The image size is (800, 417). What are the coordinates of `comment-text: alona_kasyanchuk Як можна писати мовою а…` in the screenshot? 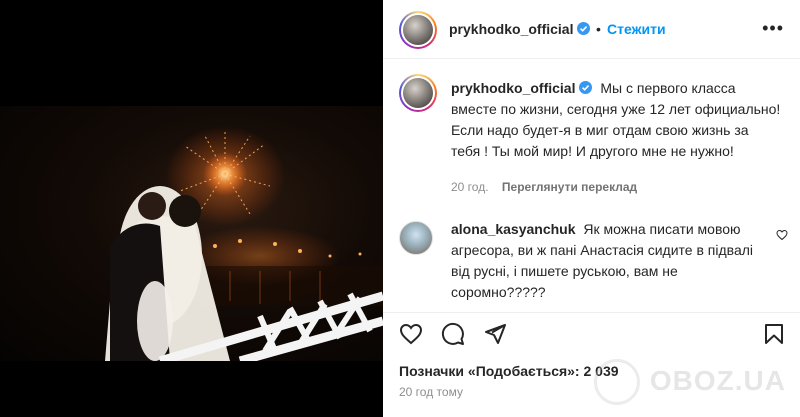 It's located at (611, 261).